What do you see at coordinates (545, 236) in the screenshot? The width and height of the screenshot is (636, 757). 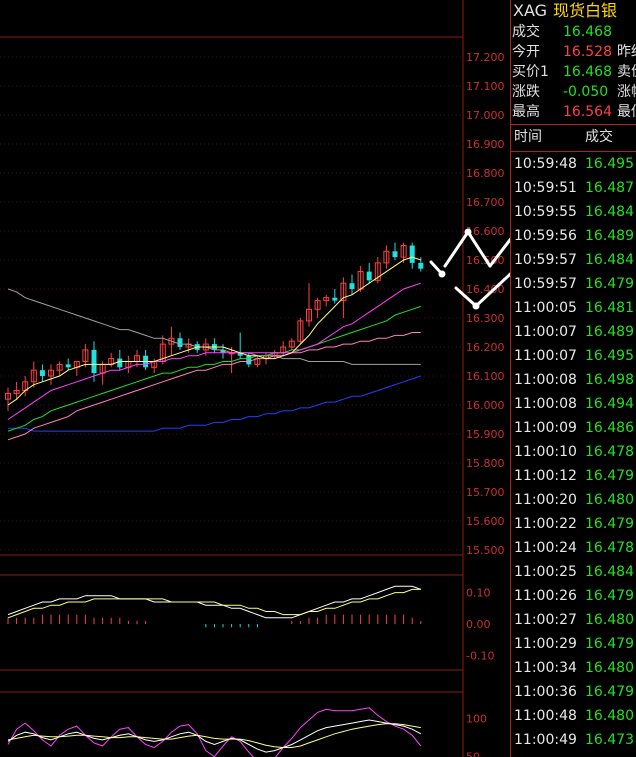 I see `tick-time: 10:59:56` at bounding box center [545, 236].